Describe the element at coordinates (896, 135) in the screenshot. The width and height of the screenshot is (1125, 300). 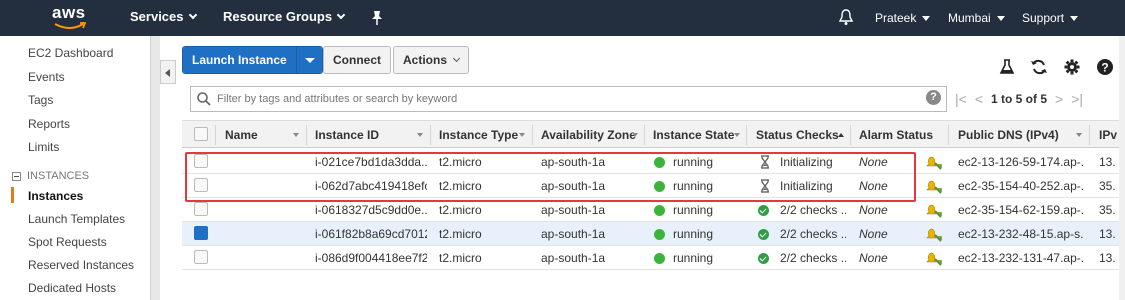
I see `col-alarm-status: Alarm Status` at that location.